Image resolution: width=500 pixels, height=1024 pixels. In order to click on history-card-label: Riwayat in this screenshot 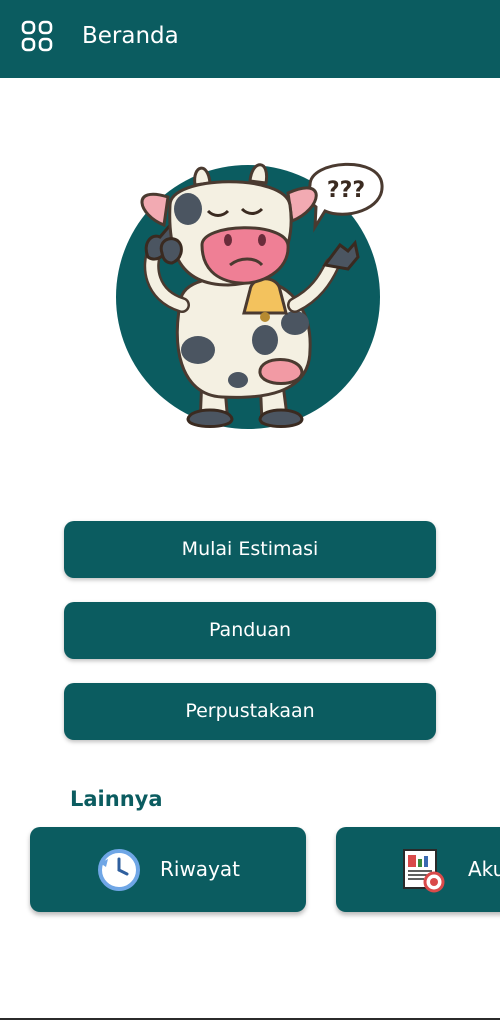, I will do `click(200, 869)`.